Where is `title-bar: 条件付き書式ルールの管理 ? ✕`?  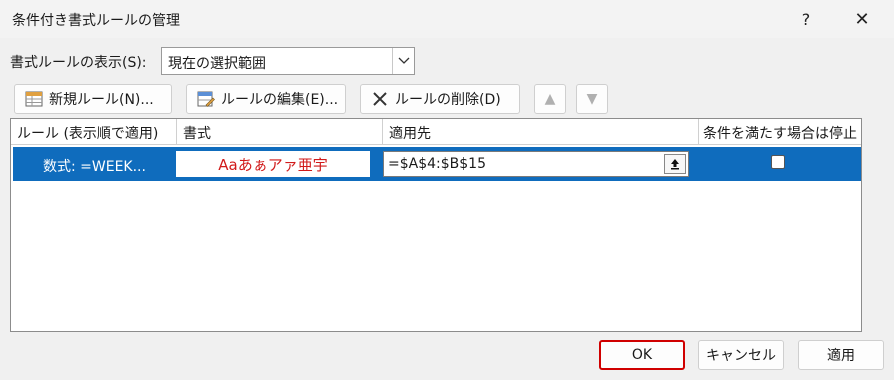
title-bar: 条件付き書式ルールの管理 ? ✕ is located at coordinates (447, 19).